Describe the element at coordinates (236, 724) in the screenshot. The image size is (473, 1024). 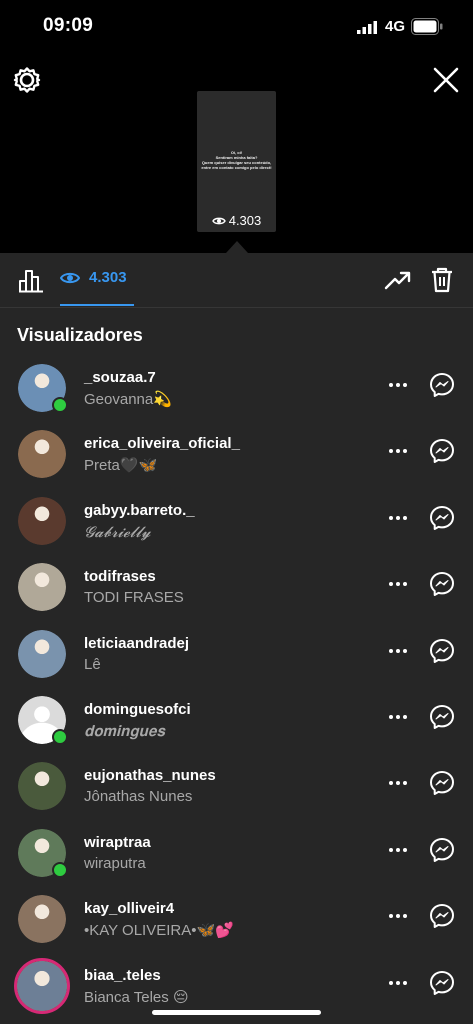
I see `viewer-row: dominguesofci 𝐝𝐨𝐦𝐢𝐧𝐠𝐮𝐞𝐬` at that location.